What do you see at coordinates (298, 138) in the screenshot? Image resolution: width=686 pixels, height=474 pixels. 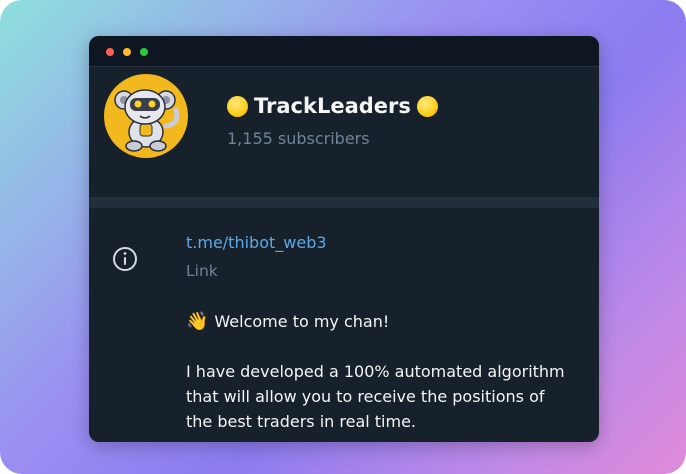 I see `subscriber-count: 1,155 subscribers` at bounding box center [298, 138].